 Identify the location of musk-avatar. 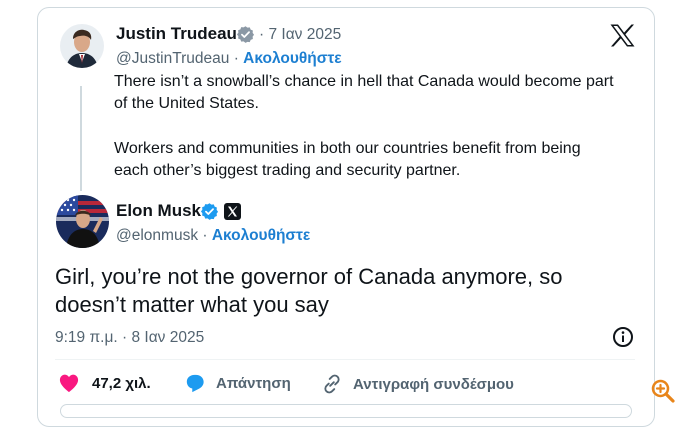
(82, 221).